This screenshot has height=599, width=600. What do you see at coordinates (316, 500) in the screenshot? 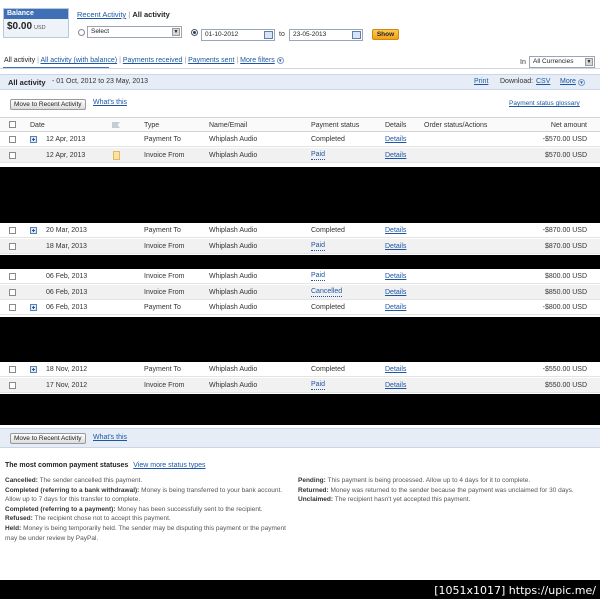
I see `status-term: Unclaimed:` at bounding box center [316, 500].